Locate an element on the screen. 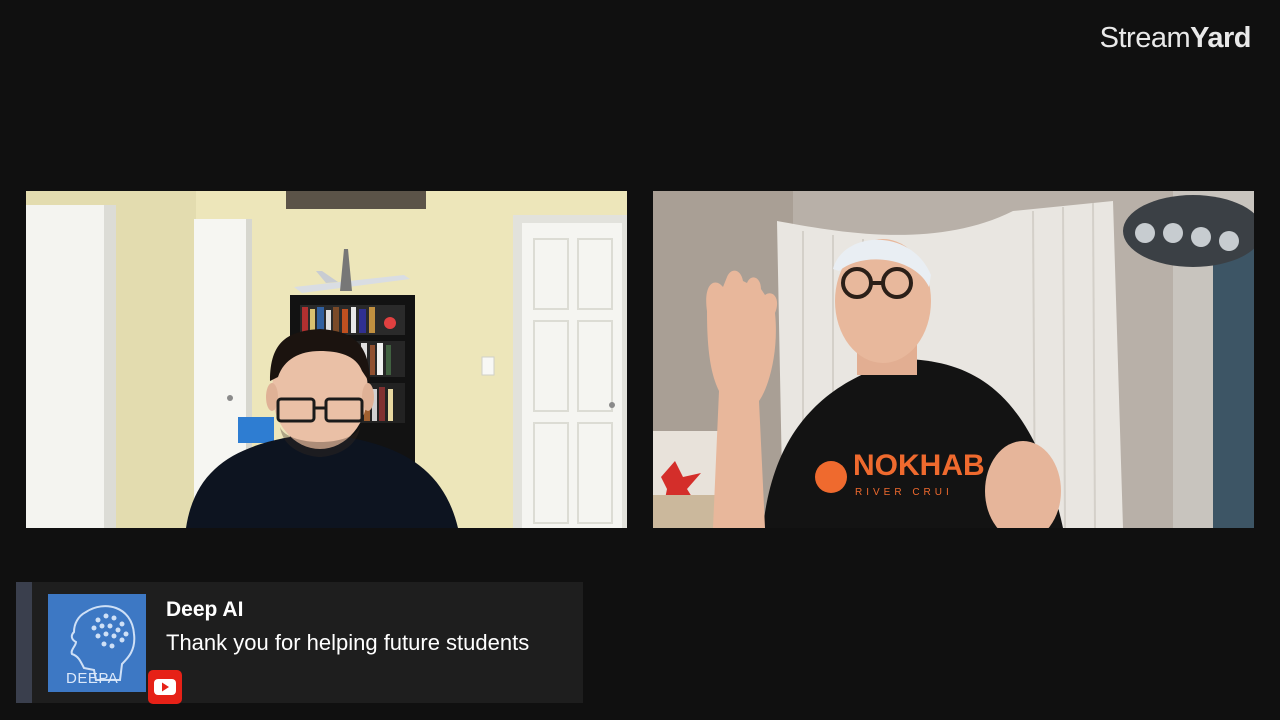 This screenshot has height=720, width=1280. avatar-text: DEEPA is located at coordinates (92, 678).